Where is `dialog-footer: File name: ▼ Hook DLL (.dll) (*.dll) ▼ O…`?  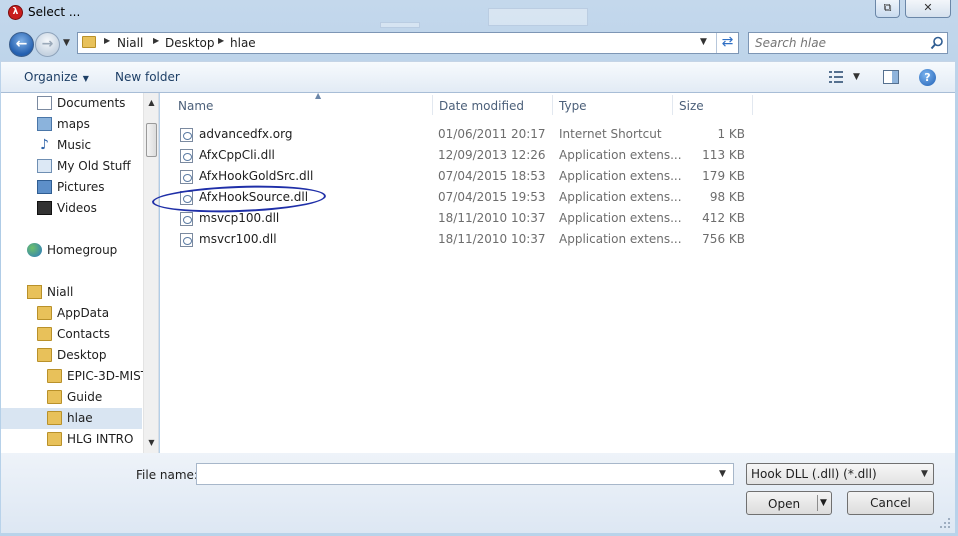 dialog-footer: File name: ▼ Hook DLL (.dll) (*.dll) ▼ O… is located at coordinates (478, 493).